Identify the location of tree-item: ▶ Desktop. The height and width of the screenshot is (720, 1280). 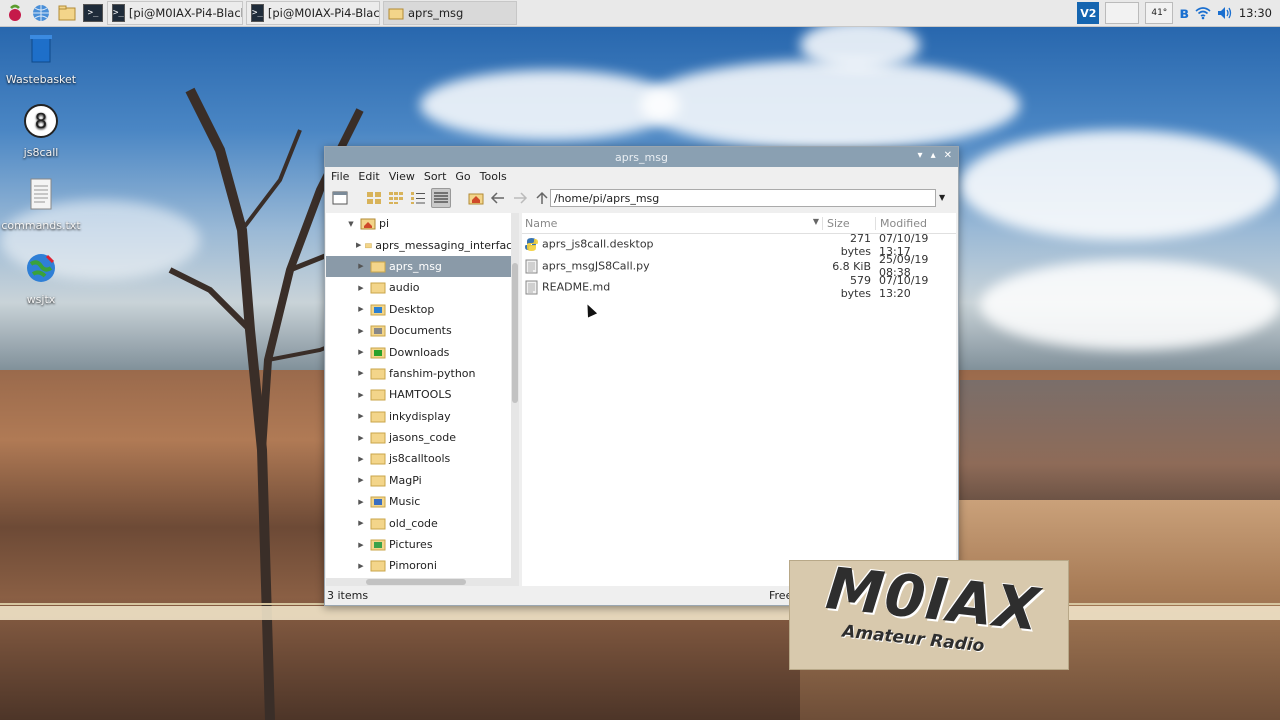
(422, 309).